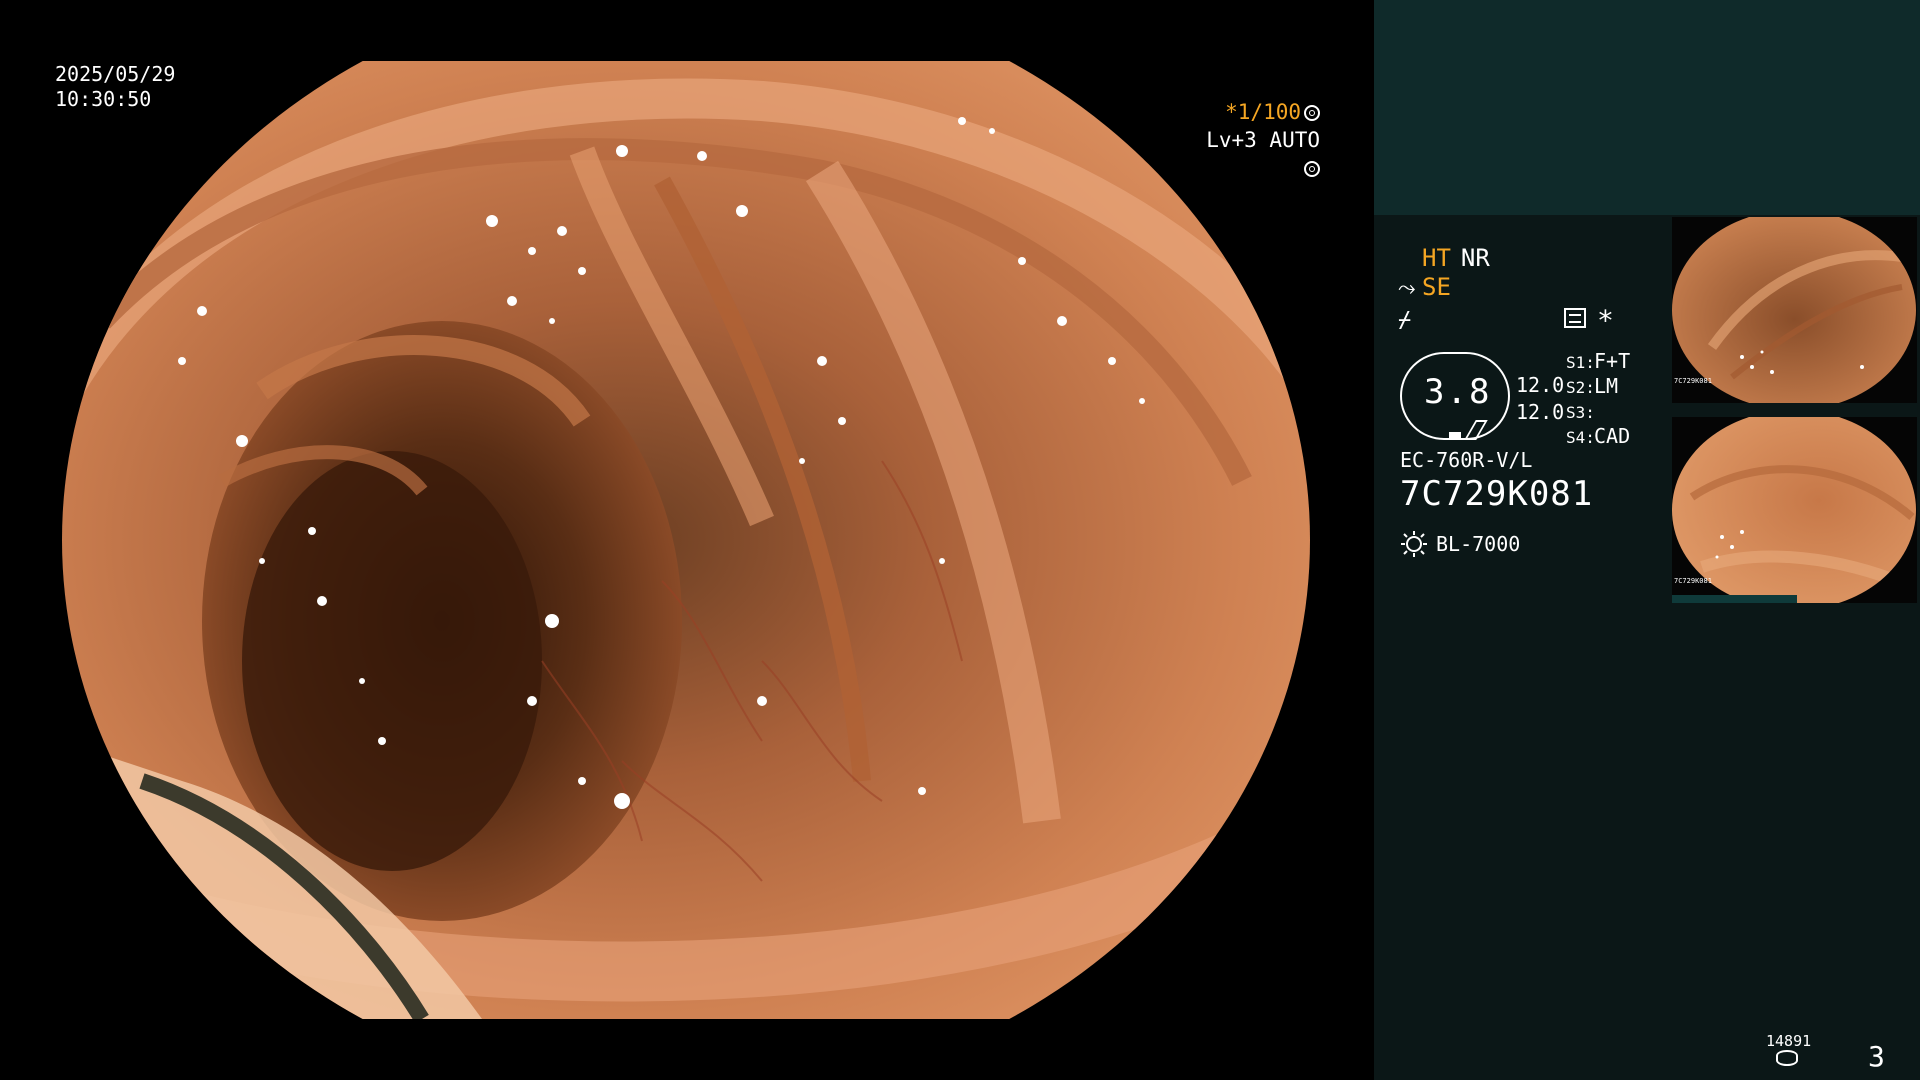 The width and height of the screenshot is (1920, 1080). I want to click on menu-icon, so click(1575, 318).